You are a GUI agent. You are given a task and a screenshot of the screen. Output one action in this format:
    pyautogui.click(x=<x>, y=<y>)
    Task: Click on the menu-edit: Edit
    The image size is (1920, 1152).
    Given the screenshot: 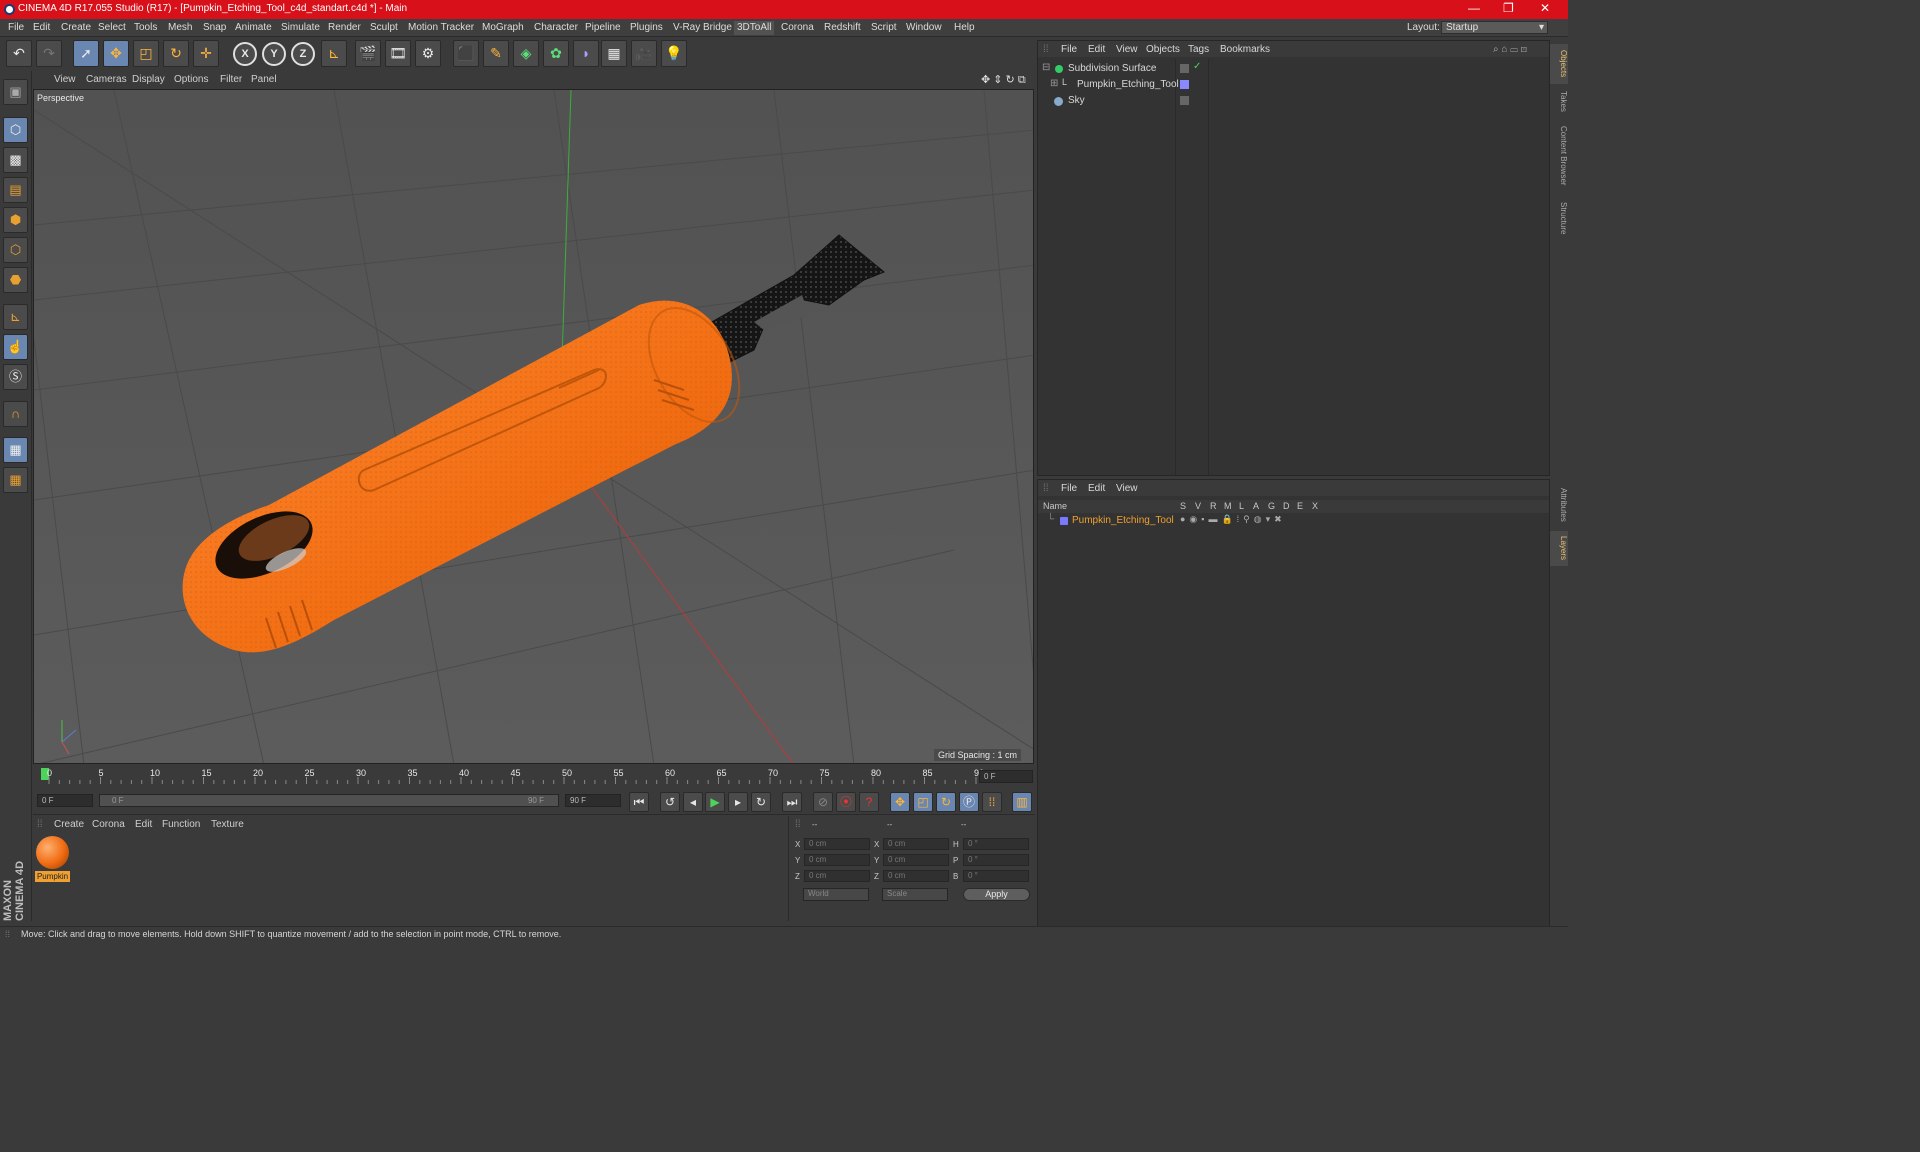 What is the action you would take?
    pyautogui.click(x=41, y=27)
    